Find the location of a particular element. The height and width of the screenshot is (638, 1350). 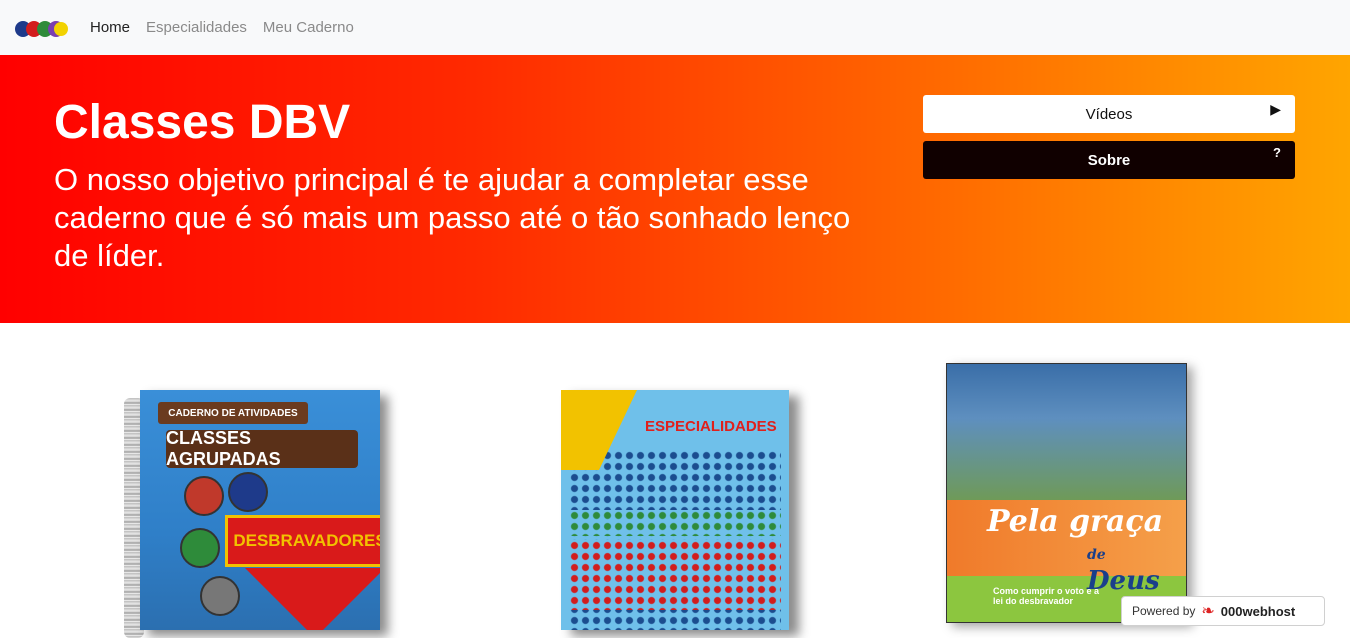

powered-by-badge: Powered by ❧ 000webhost is located at coordinates (1223, 611).